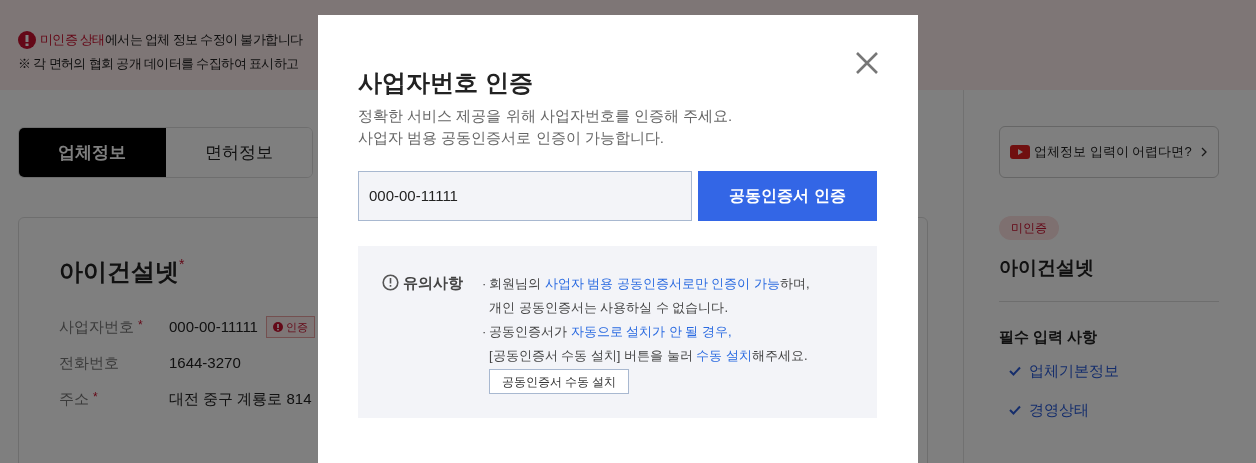 This screenshot has width=1256, height=463. I want to click on close-icon, so click(867, 63).